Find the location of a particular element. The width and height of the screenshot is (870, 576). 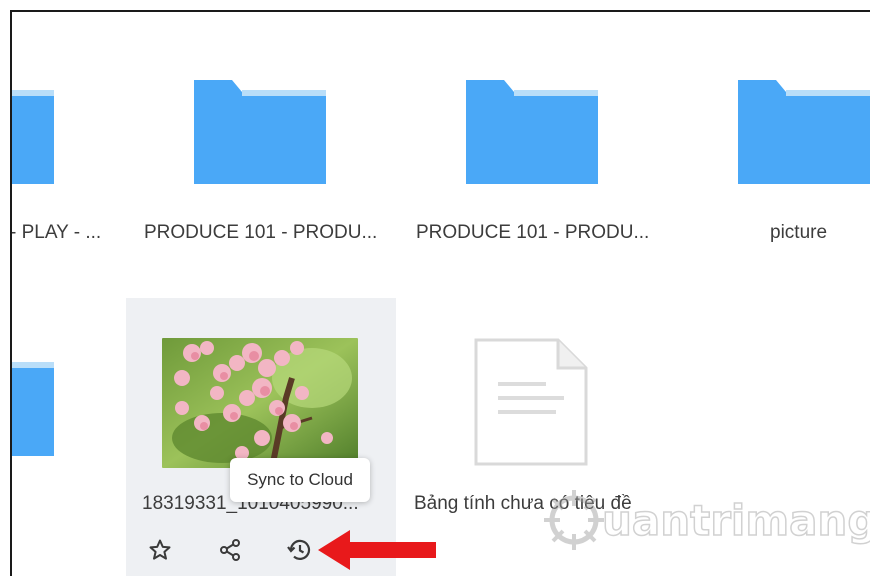

red-arrow-annotation is located at coordinates (378, 552).